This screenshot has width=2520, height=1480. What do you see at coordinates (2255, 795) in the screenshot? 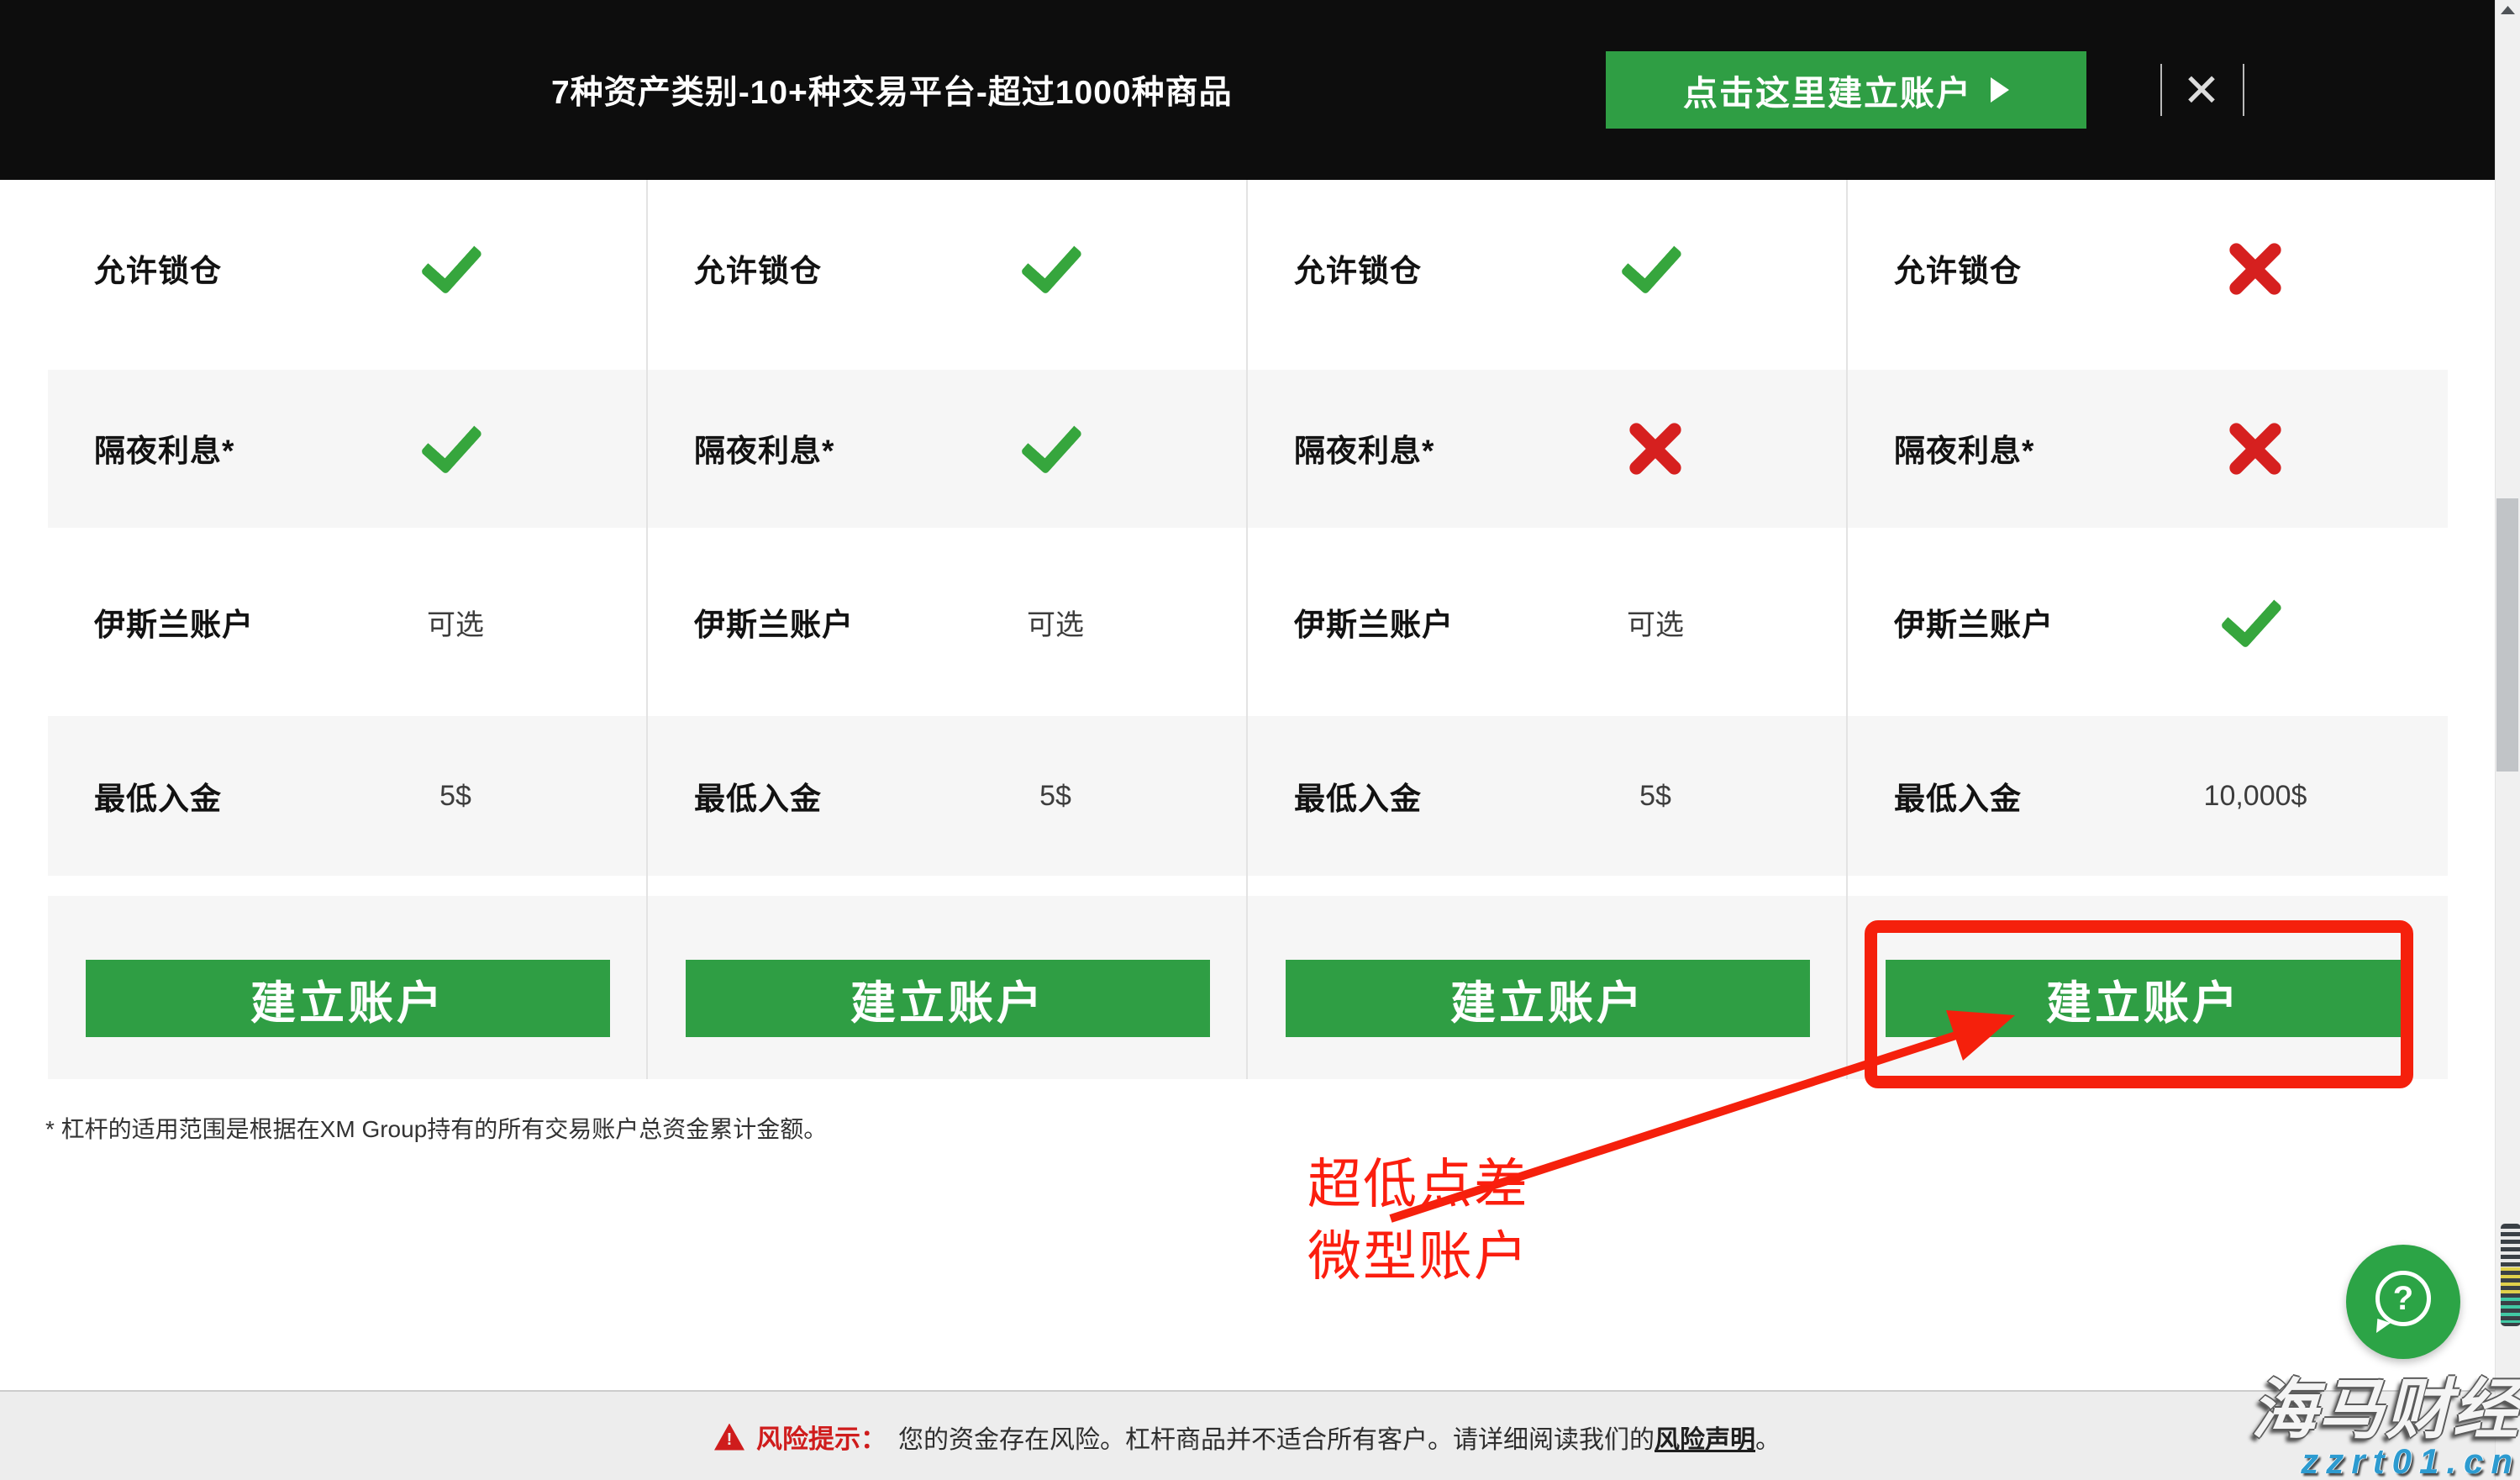
I see `feature-value: 10,000$` at bounding box center [2255, 795].